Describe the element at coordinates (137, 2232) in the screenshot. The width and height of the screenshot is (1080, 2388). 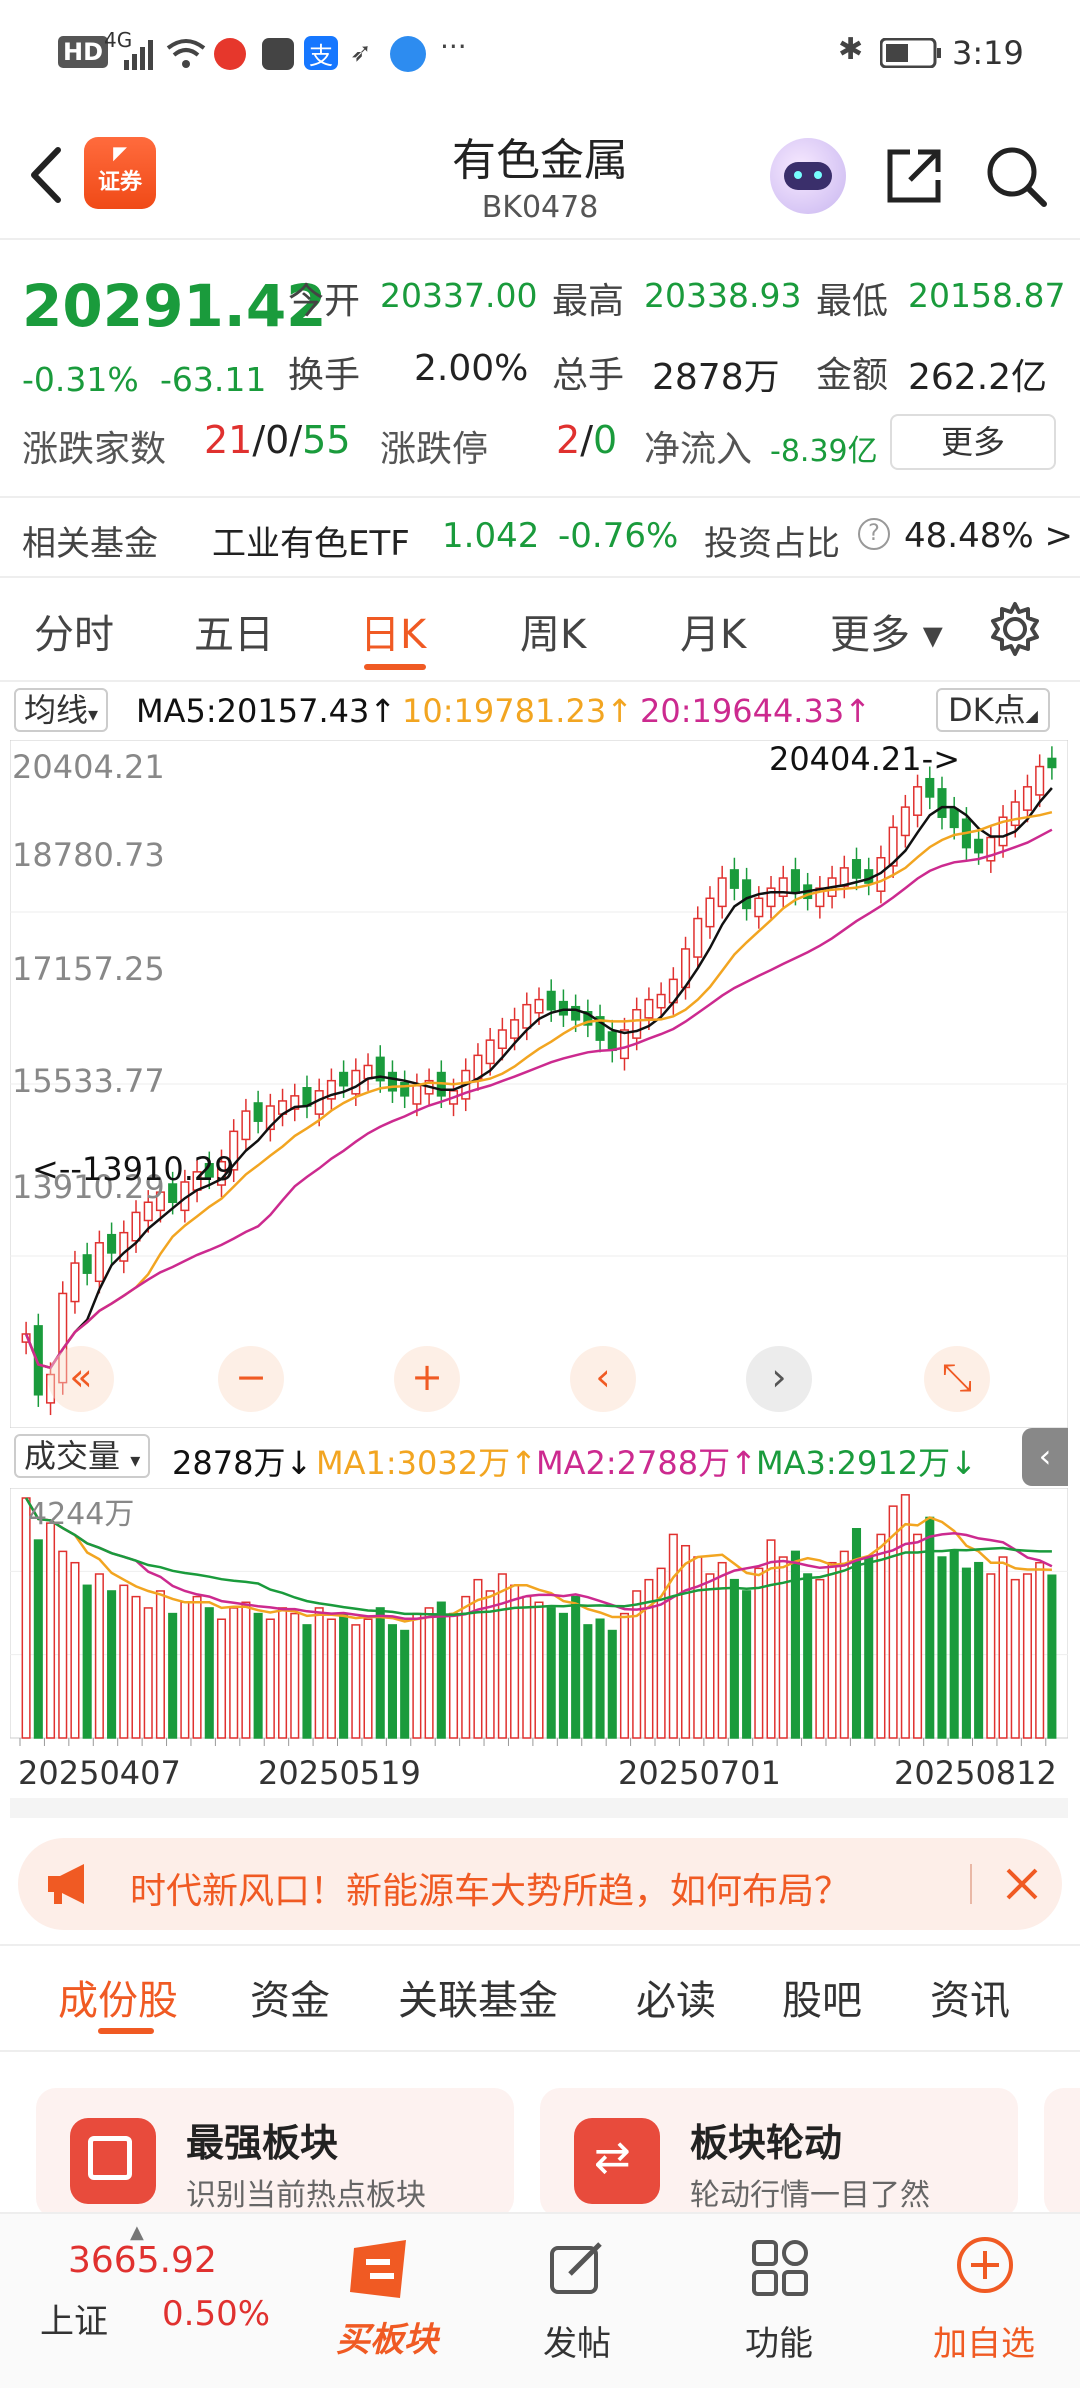
I see `index-up-arrow-icon: ▲` at that location.